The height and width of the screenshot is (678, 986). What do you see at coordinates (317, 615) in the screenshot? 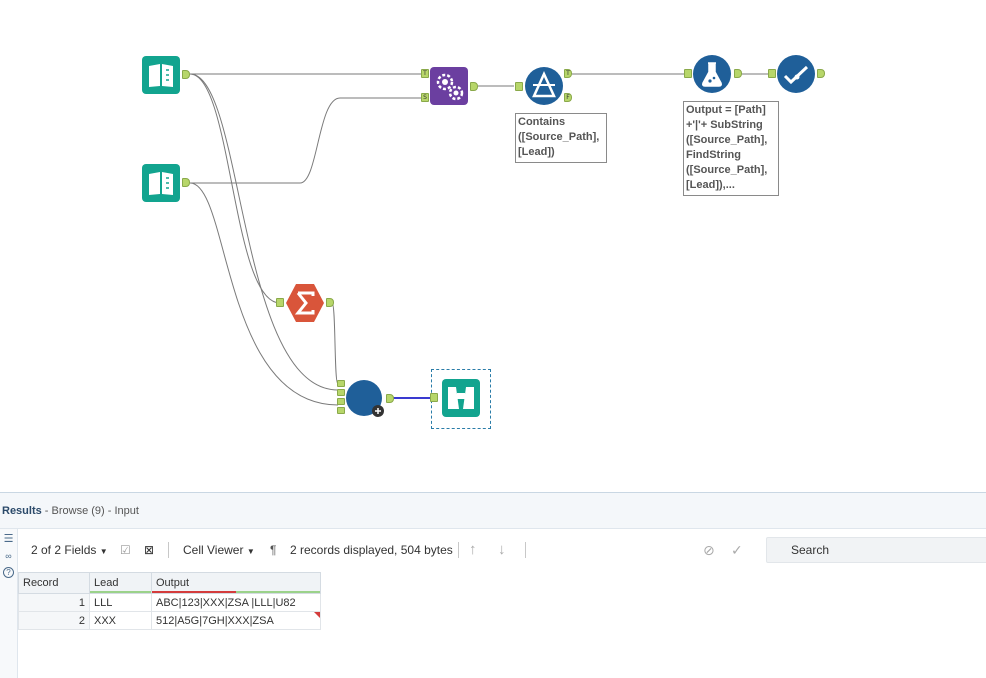
I see `truncation-marker-icon` at bounding box center [317, 615].